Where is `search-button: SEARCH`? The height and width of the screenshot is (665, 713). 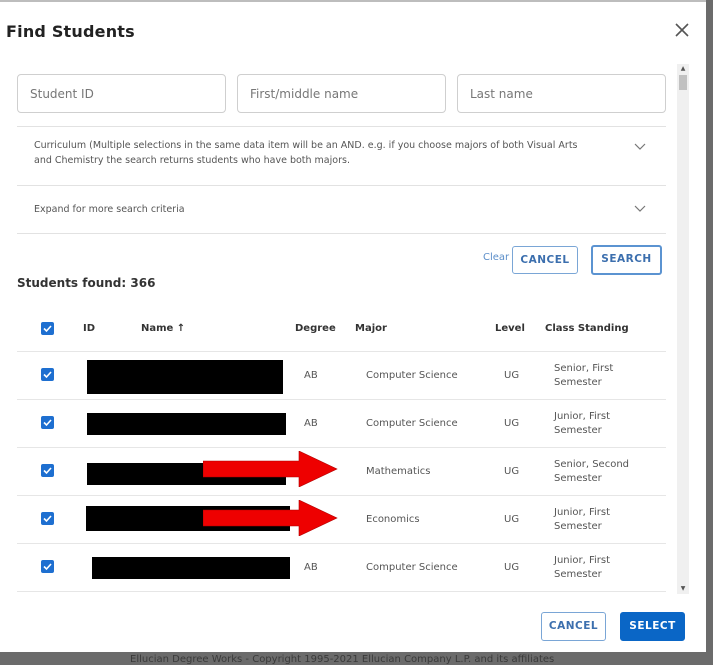 search-button: SEARCH is located at coordinates (626, 260).